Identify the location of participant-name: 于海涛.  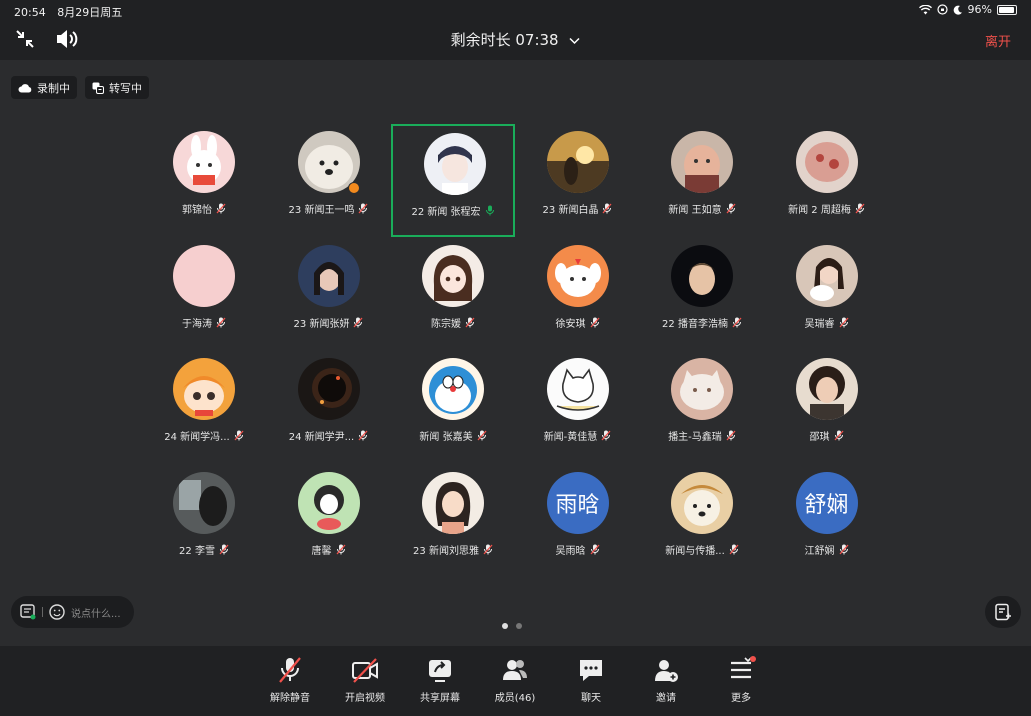
(197, 324).